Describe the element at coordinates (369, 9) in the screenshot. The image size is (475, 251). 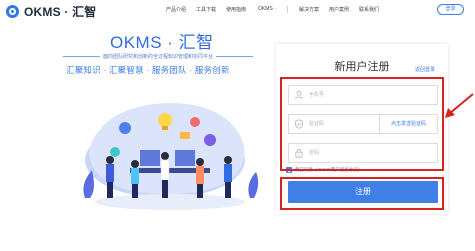
I see `nav-contact-us: 联系我们` at that location.